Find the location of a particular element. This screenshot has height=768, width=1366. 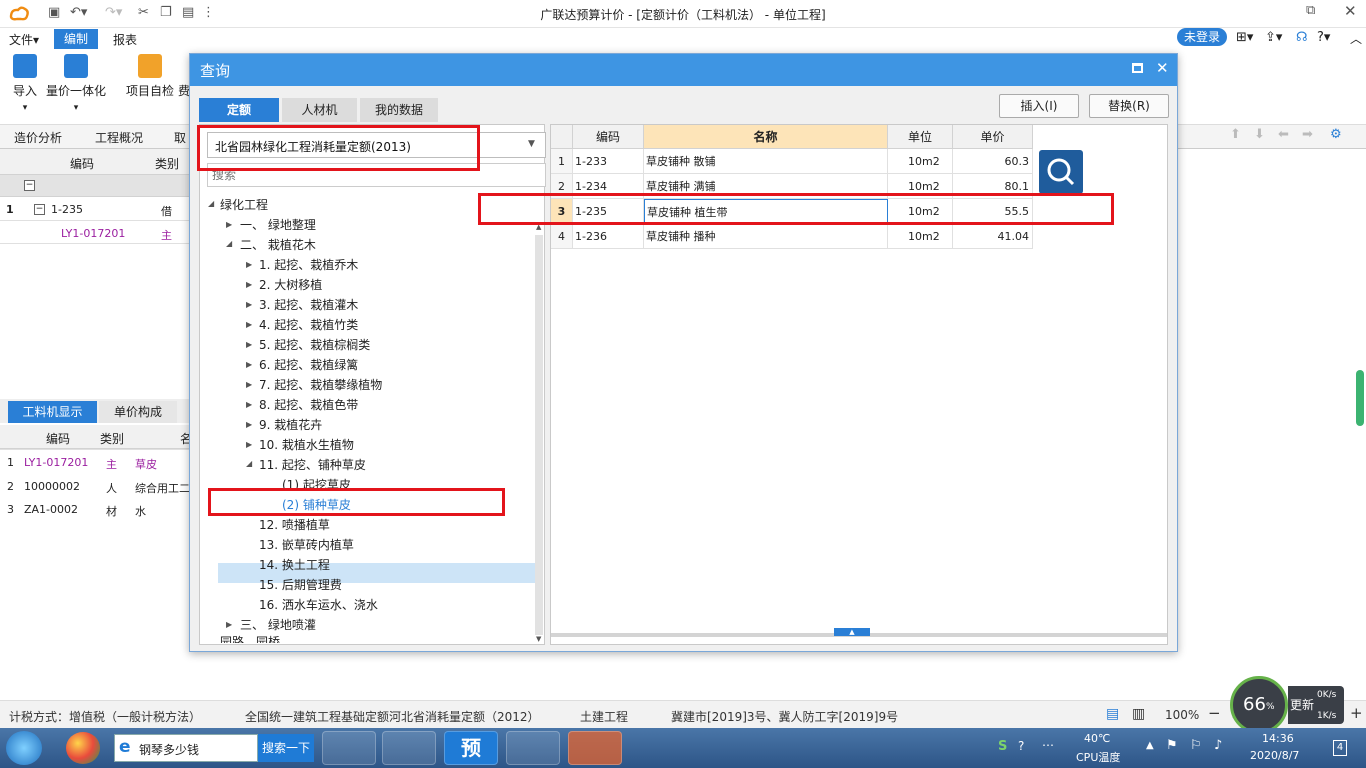

library-select: 北省园林绿化工程消耗量定额(2013) ▼ is located at coordinates (376, 145).